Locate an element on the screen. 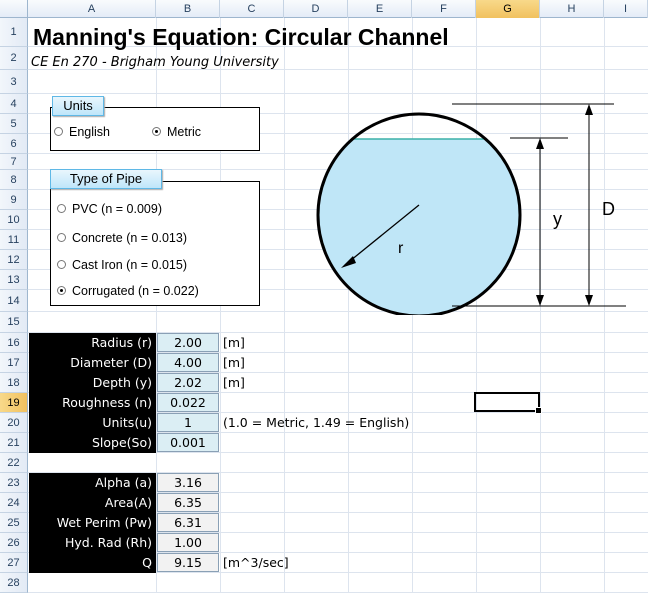 This screenshot has width=648, height=593. radius-label-cell: Radius (r) is located at coordinates (92, 343).